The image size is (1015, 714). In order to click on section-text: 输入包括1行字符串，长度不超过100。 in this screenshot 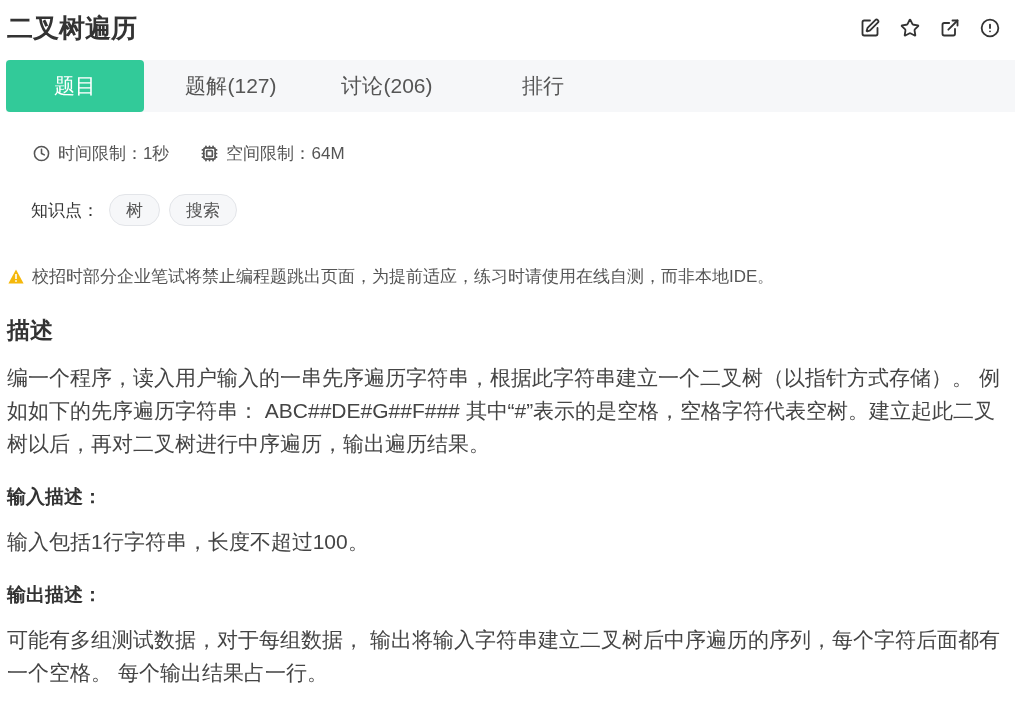, I will do `click(188, 542)`.